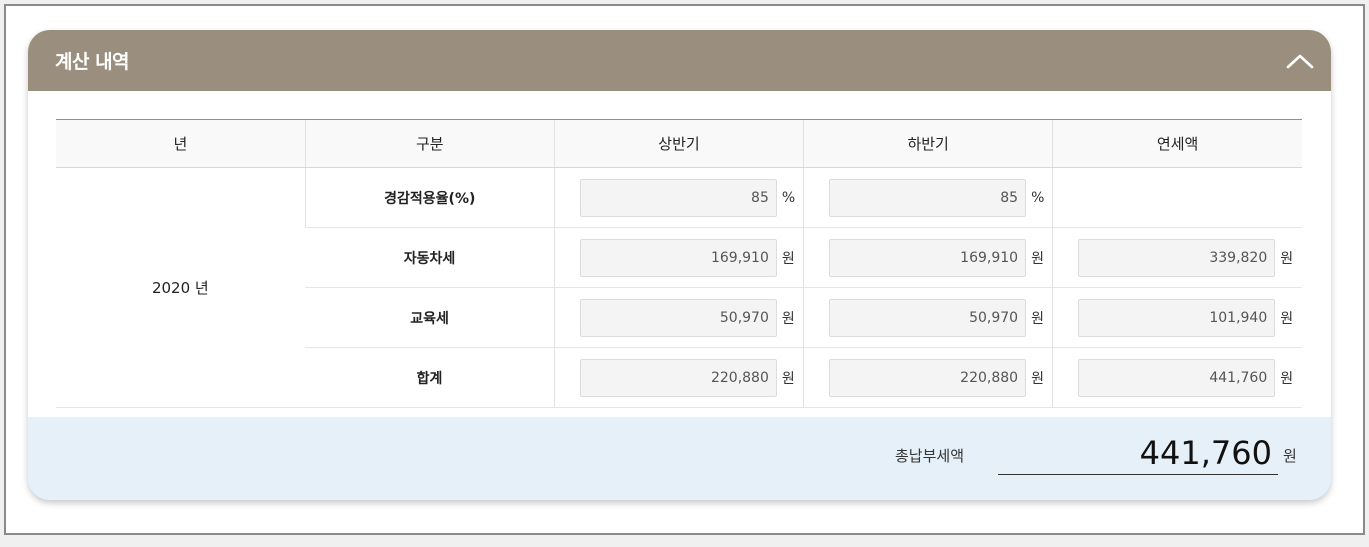 This screenshot has height=547, width=1369. What do you see at coordinates (430, 317) in the screenshot?
I see `row-label: 교육세` at bounding box center [430, 317].